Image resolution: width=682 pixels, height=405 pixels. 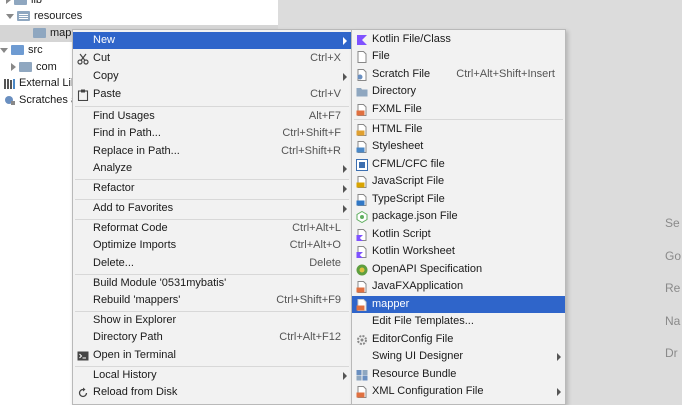 I want to click on kotlin-icon, so click(x=362, y=40).